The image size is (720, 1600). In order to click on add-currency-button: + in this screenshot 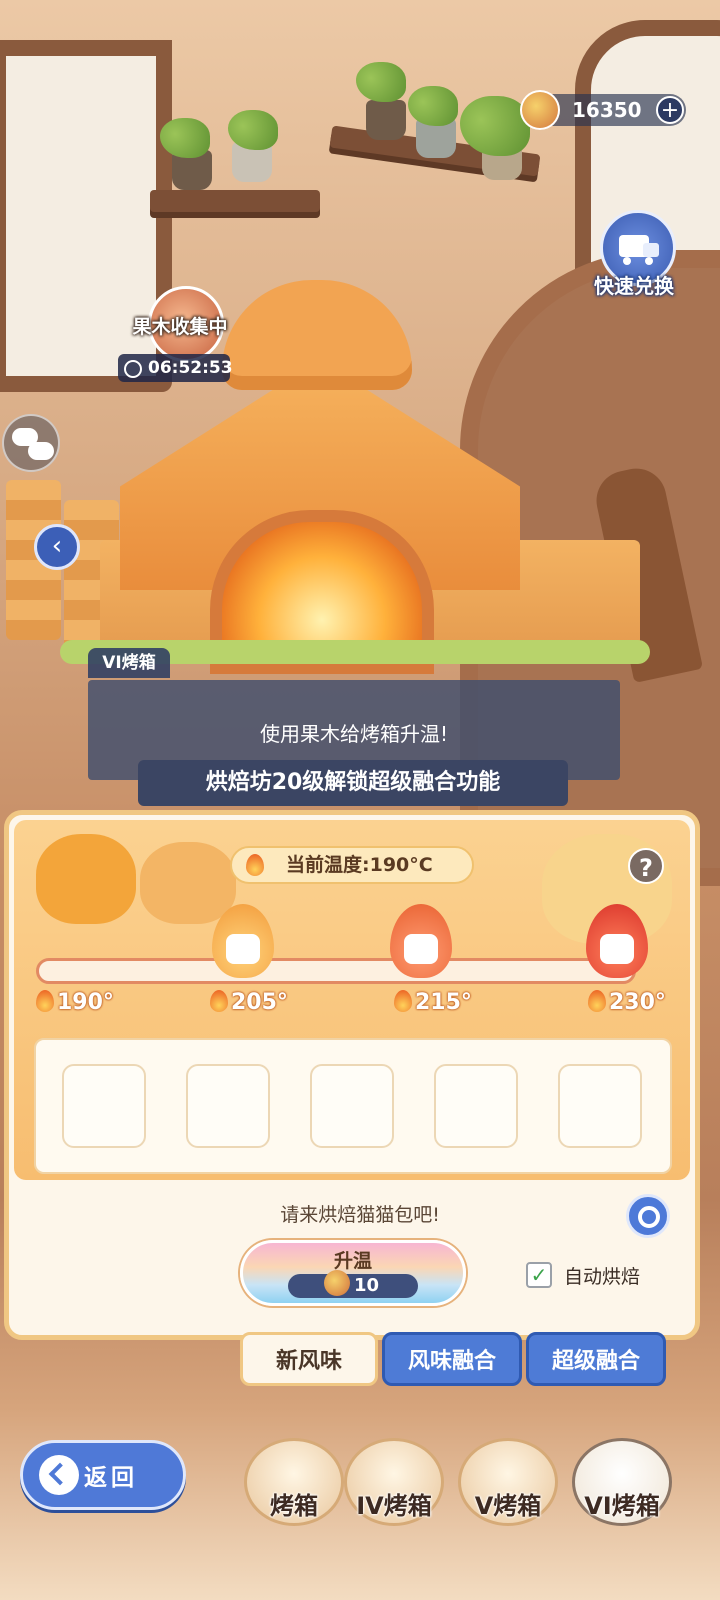, I will do `click(670, 110)`.